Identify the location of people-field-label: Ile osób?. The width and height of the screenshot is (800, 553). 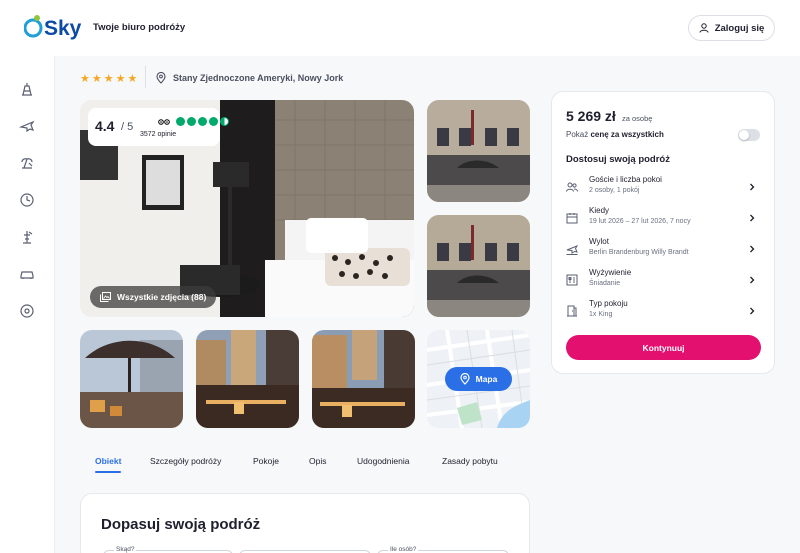
(403, 549).